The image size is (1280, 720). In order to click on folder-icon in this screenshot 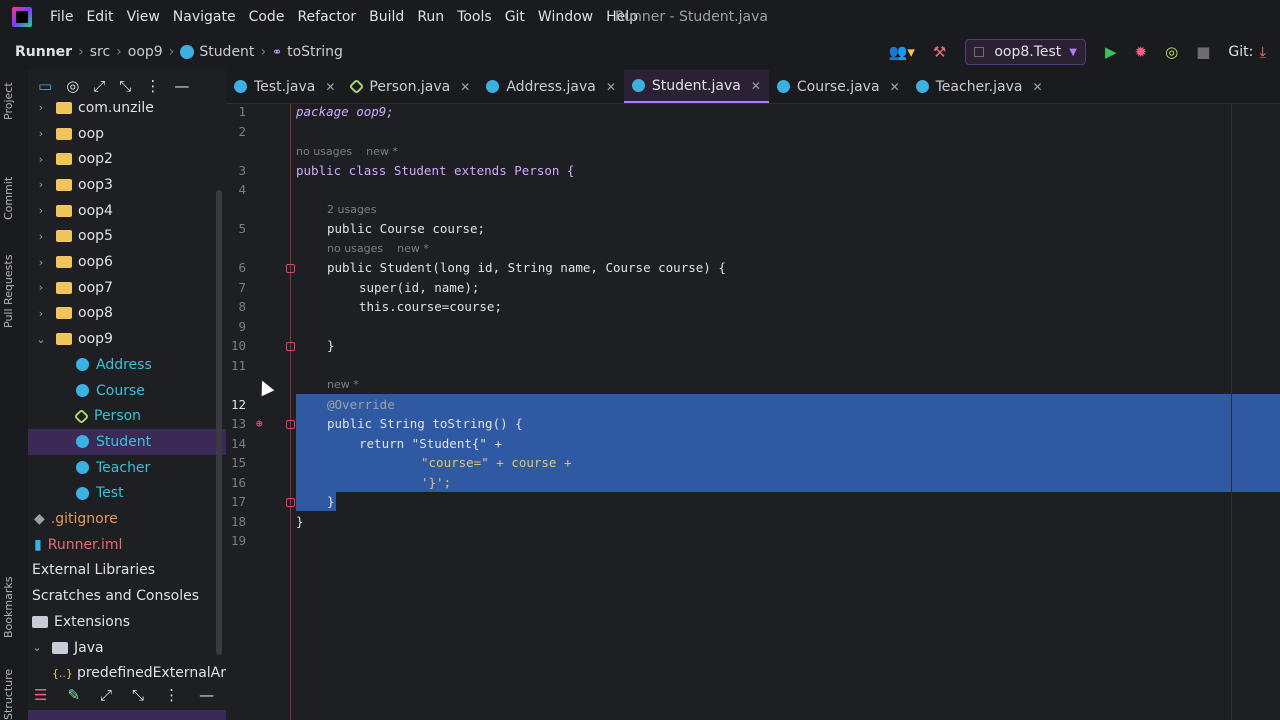, I will do `click(64, 287)`.